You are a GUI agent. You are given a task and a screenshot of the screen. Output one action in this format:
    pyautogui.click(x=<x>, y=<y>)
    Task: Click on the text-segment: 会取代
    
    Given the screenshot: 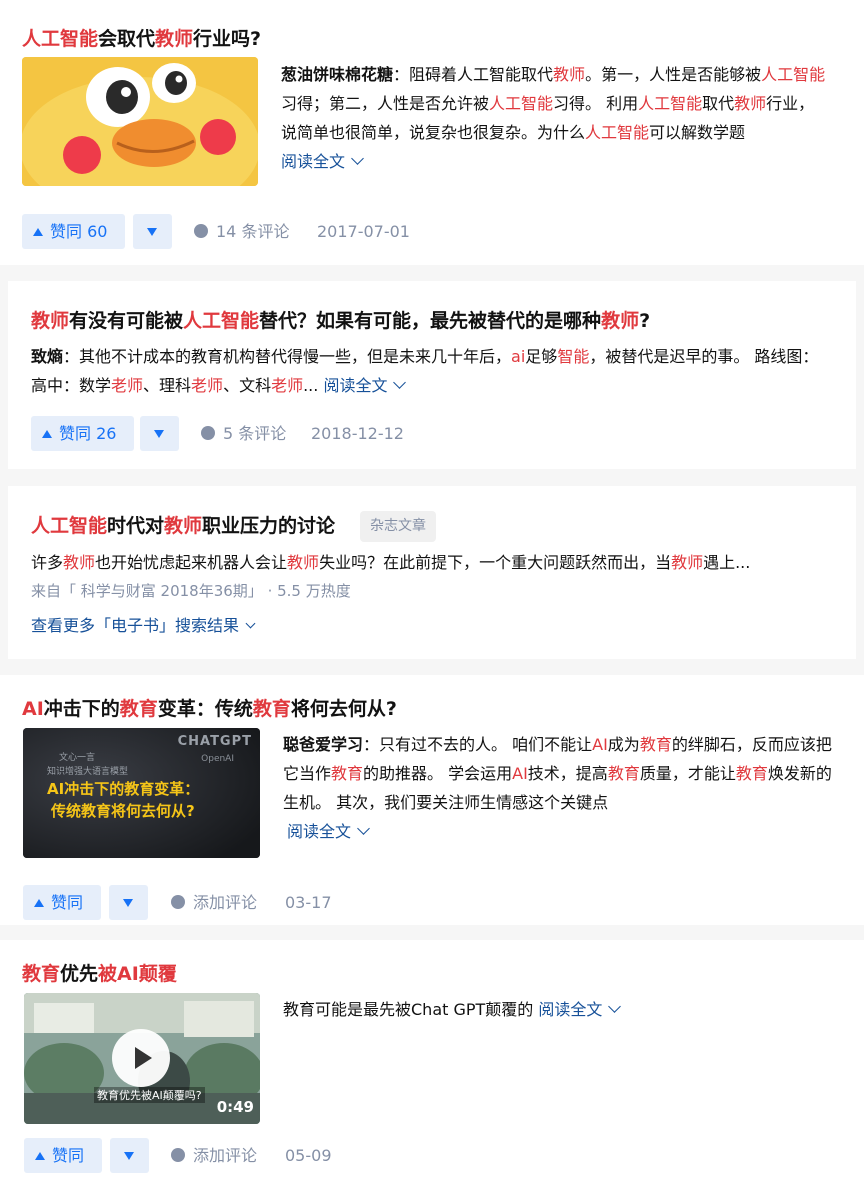 What is the action you would take?
    pyautogui.click(x=127, y=39)
    